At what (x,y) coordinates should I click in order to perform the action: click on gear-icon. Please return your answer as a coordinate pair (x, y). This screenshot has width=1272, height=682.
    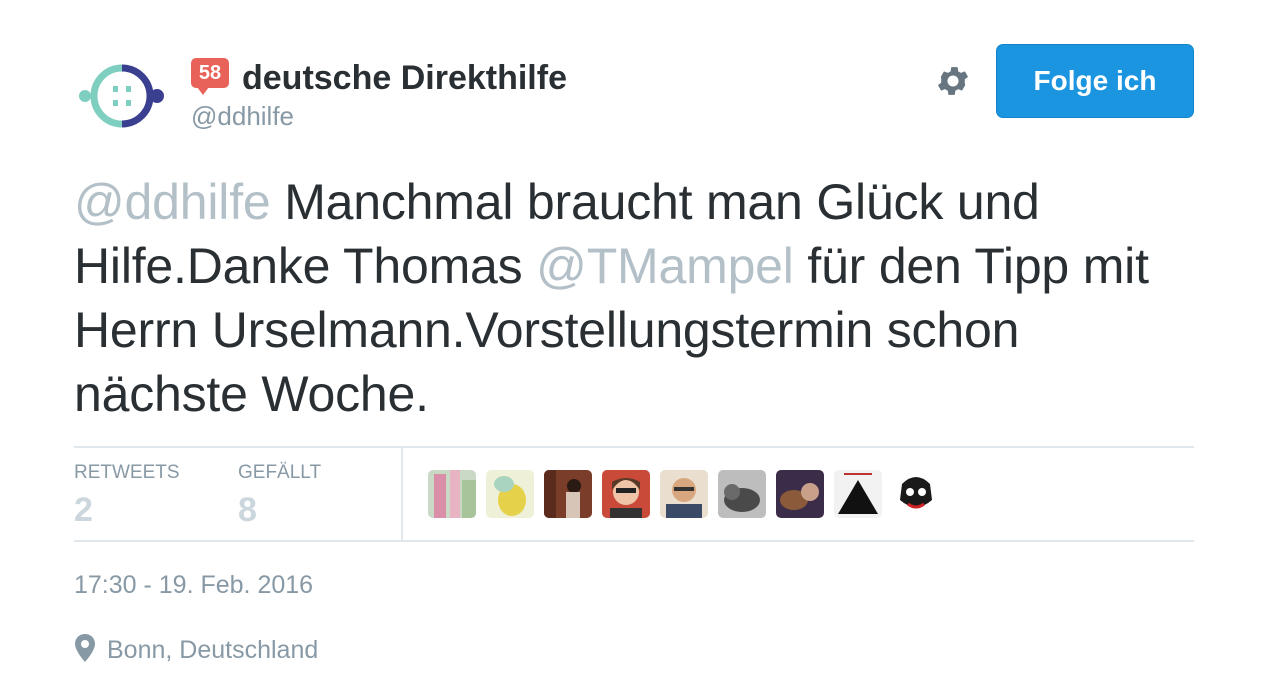
    Looking at the image, I should click on (953, 81).